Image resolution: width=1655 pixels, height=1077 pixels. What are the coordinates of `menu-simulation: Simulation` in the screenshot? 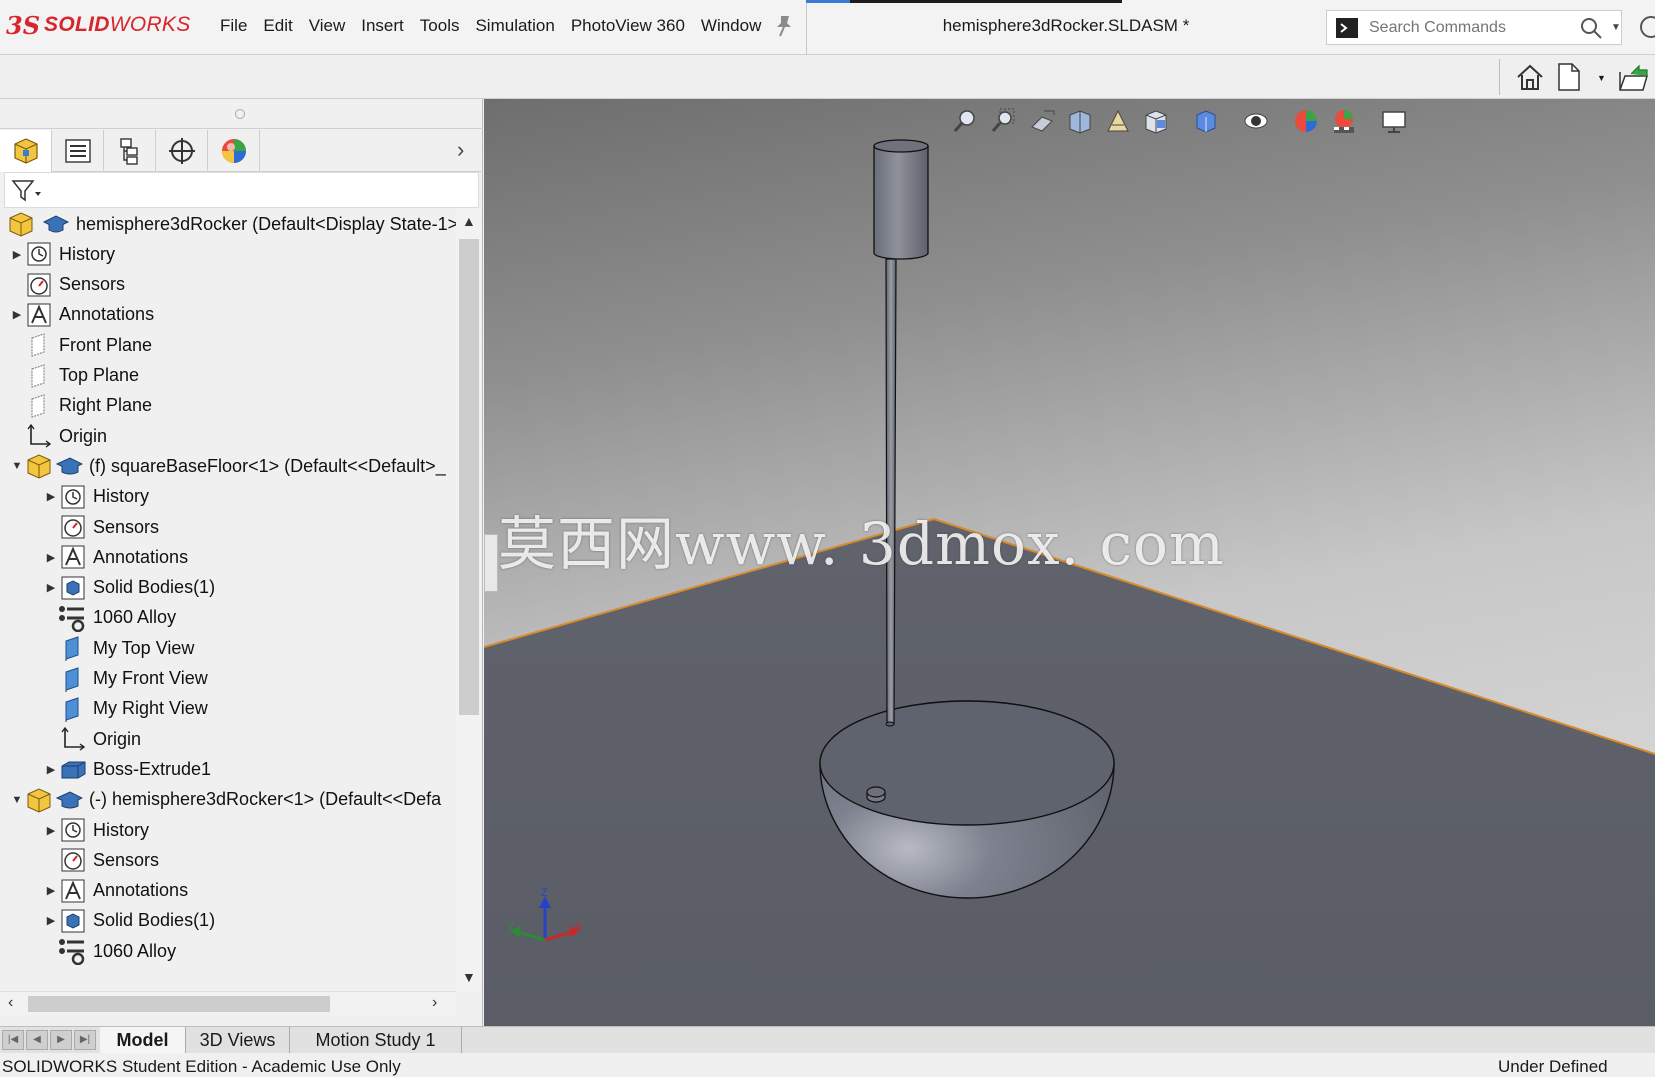 It's located at (514, 26).